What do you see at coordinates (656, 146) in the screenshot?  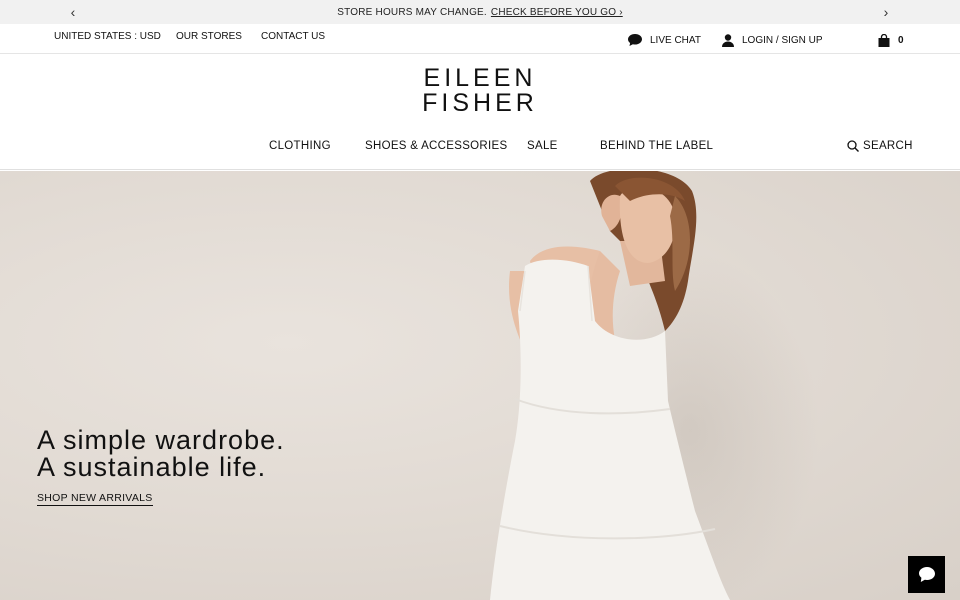 I see `nav-behind-the-label: BEHIND THE LABEL` at bounding box center [656, 146].